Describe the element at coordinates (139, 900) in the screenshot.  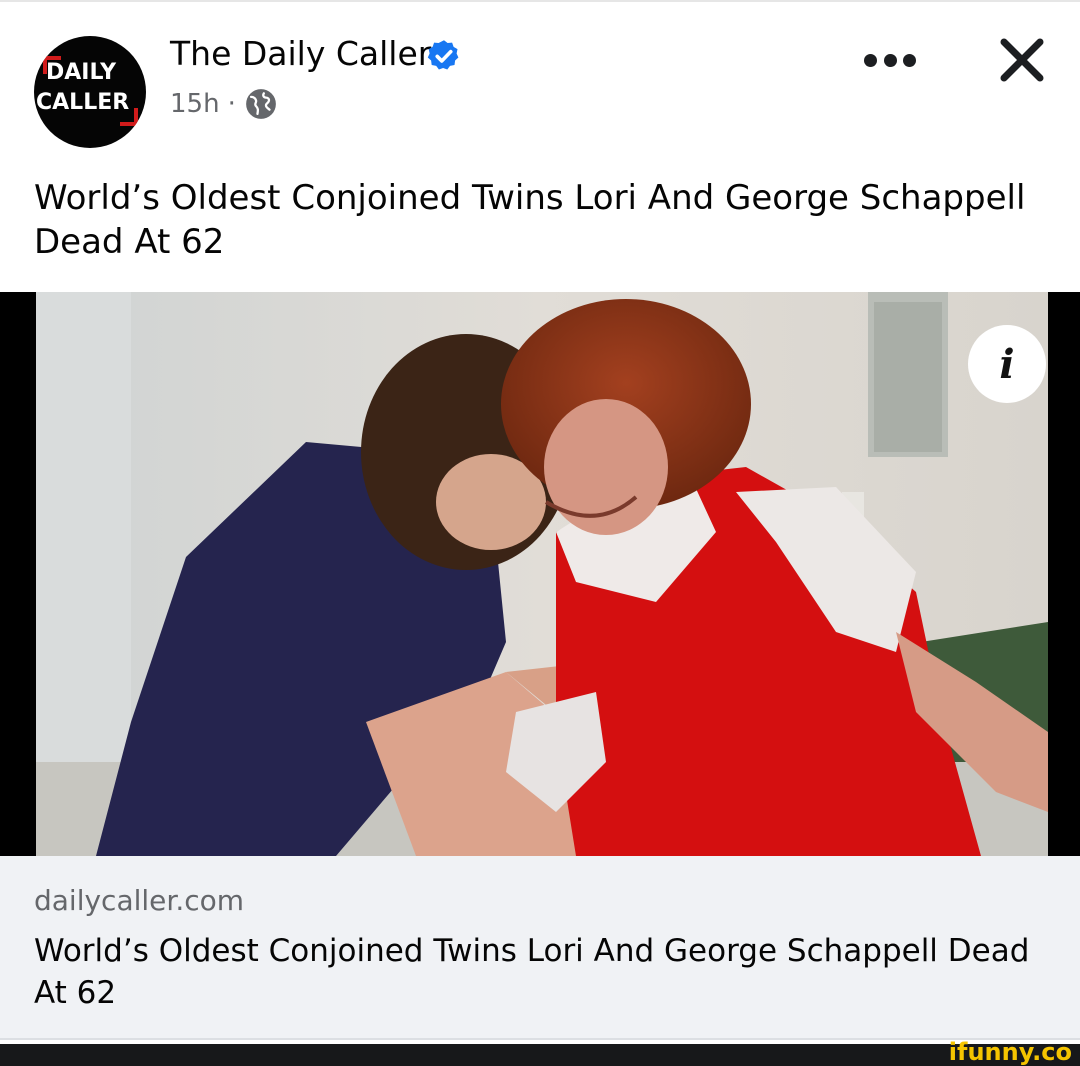
I see `link-domain: dailycaller.com` at that location.